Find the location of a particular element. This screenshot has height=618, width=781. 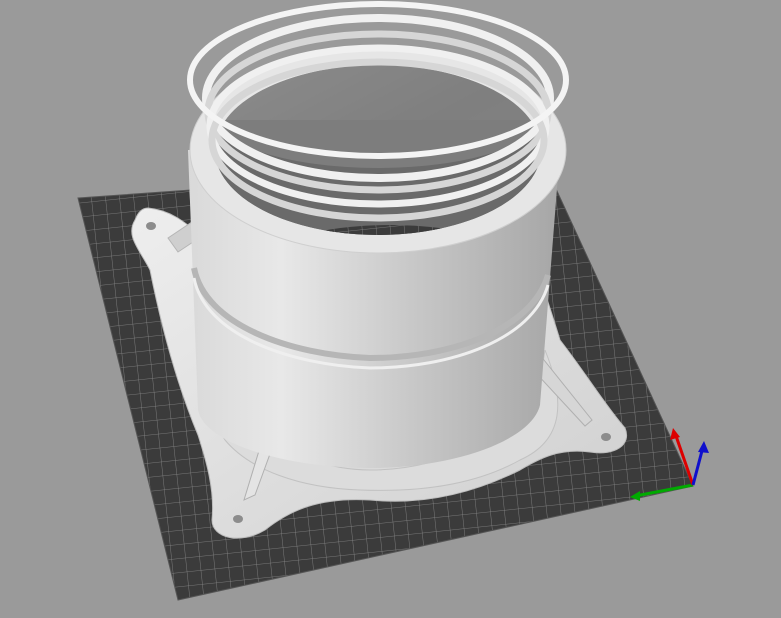

z-axis-arrow is located at coordinates (703, 447).